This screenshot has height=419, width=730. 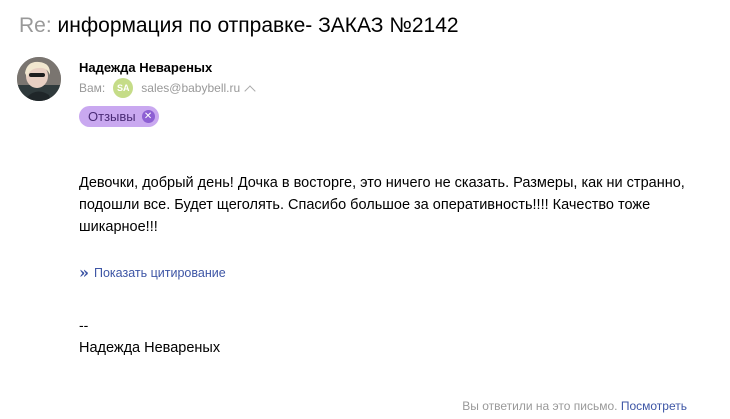 I want to click on avatar-photo-icon, so click(x=39, y=79).